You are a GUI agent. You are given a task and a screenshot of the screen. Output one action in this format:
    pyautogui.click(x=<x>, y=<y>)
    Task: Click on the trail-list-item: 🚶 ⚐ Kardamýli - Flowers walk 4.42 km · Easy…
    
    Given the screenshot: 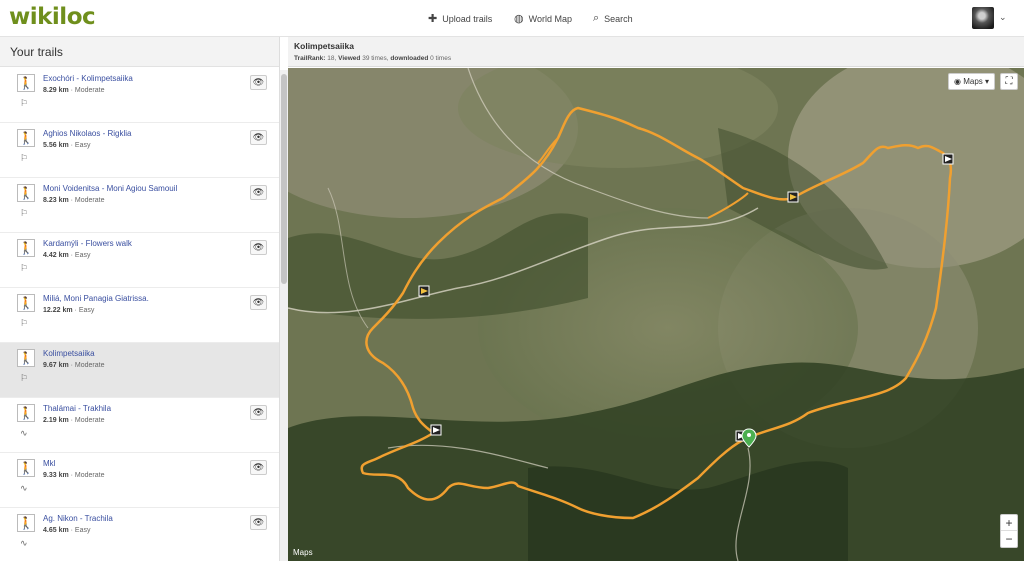 What is the action you would take?
    pyautogui.click(x=139, y=260)
    